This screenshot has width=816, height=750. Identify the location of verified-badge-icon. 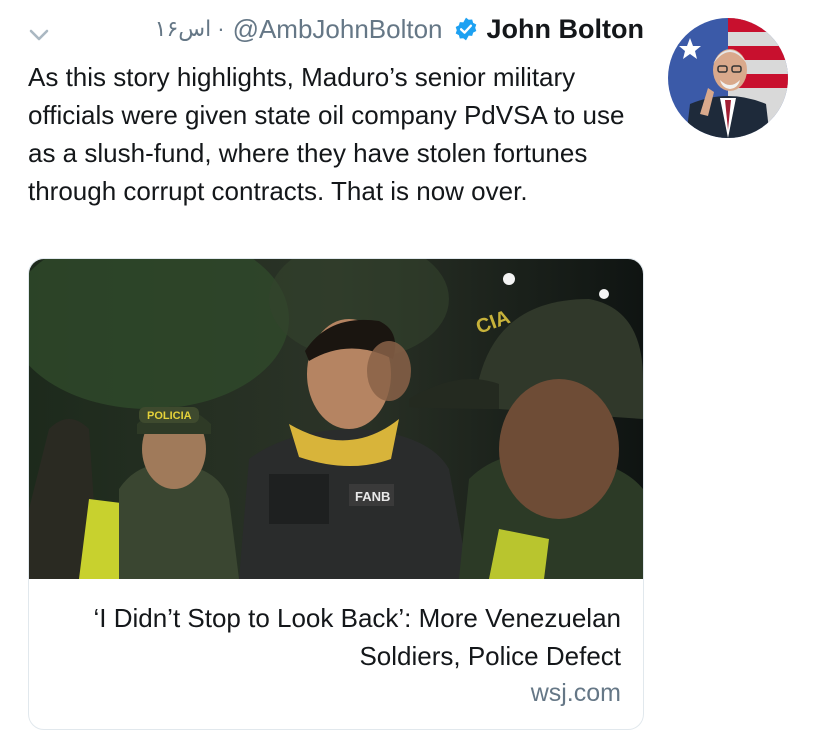
(465, 29).